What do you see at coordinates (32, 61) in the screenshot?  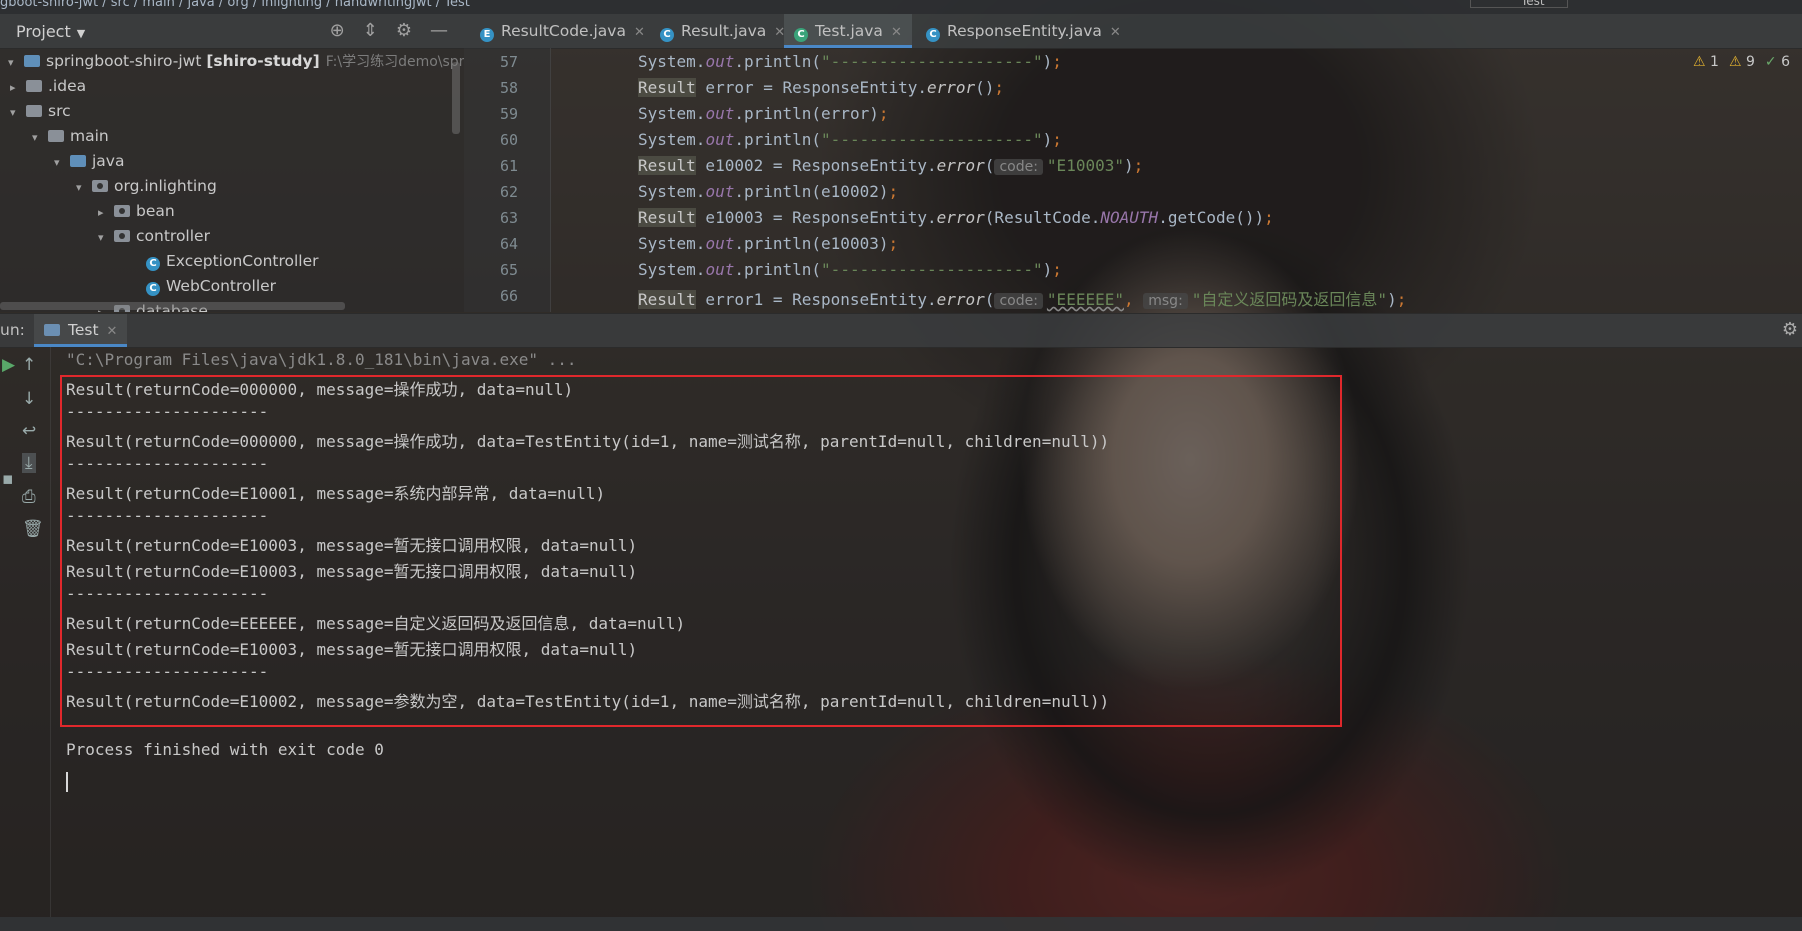 I see `module-folder-icon` at bounding box center [32, 61].